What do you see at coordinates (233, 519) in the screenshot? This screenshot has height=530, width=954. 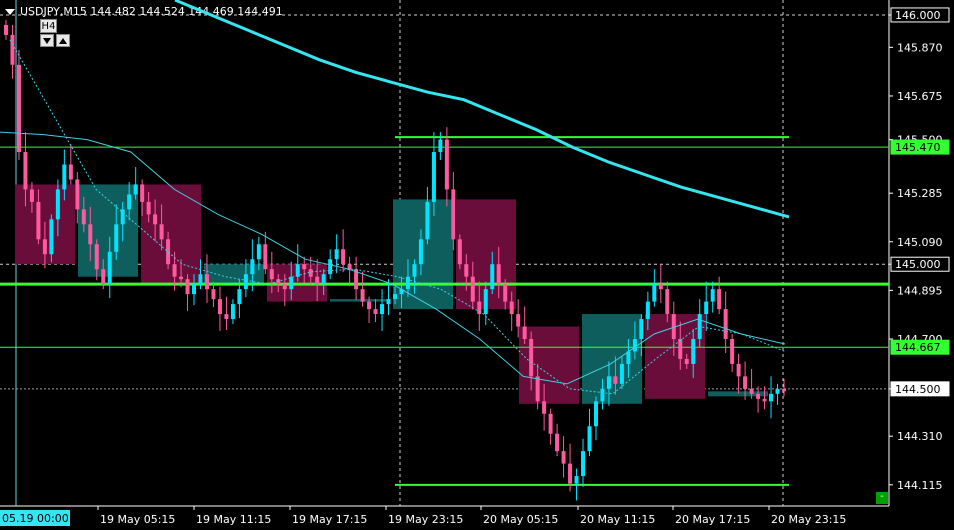 I see `x-tick-label-1: 19 May 11:15` at bounding box center [233, 519].